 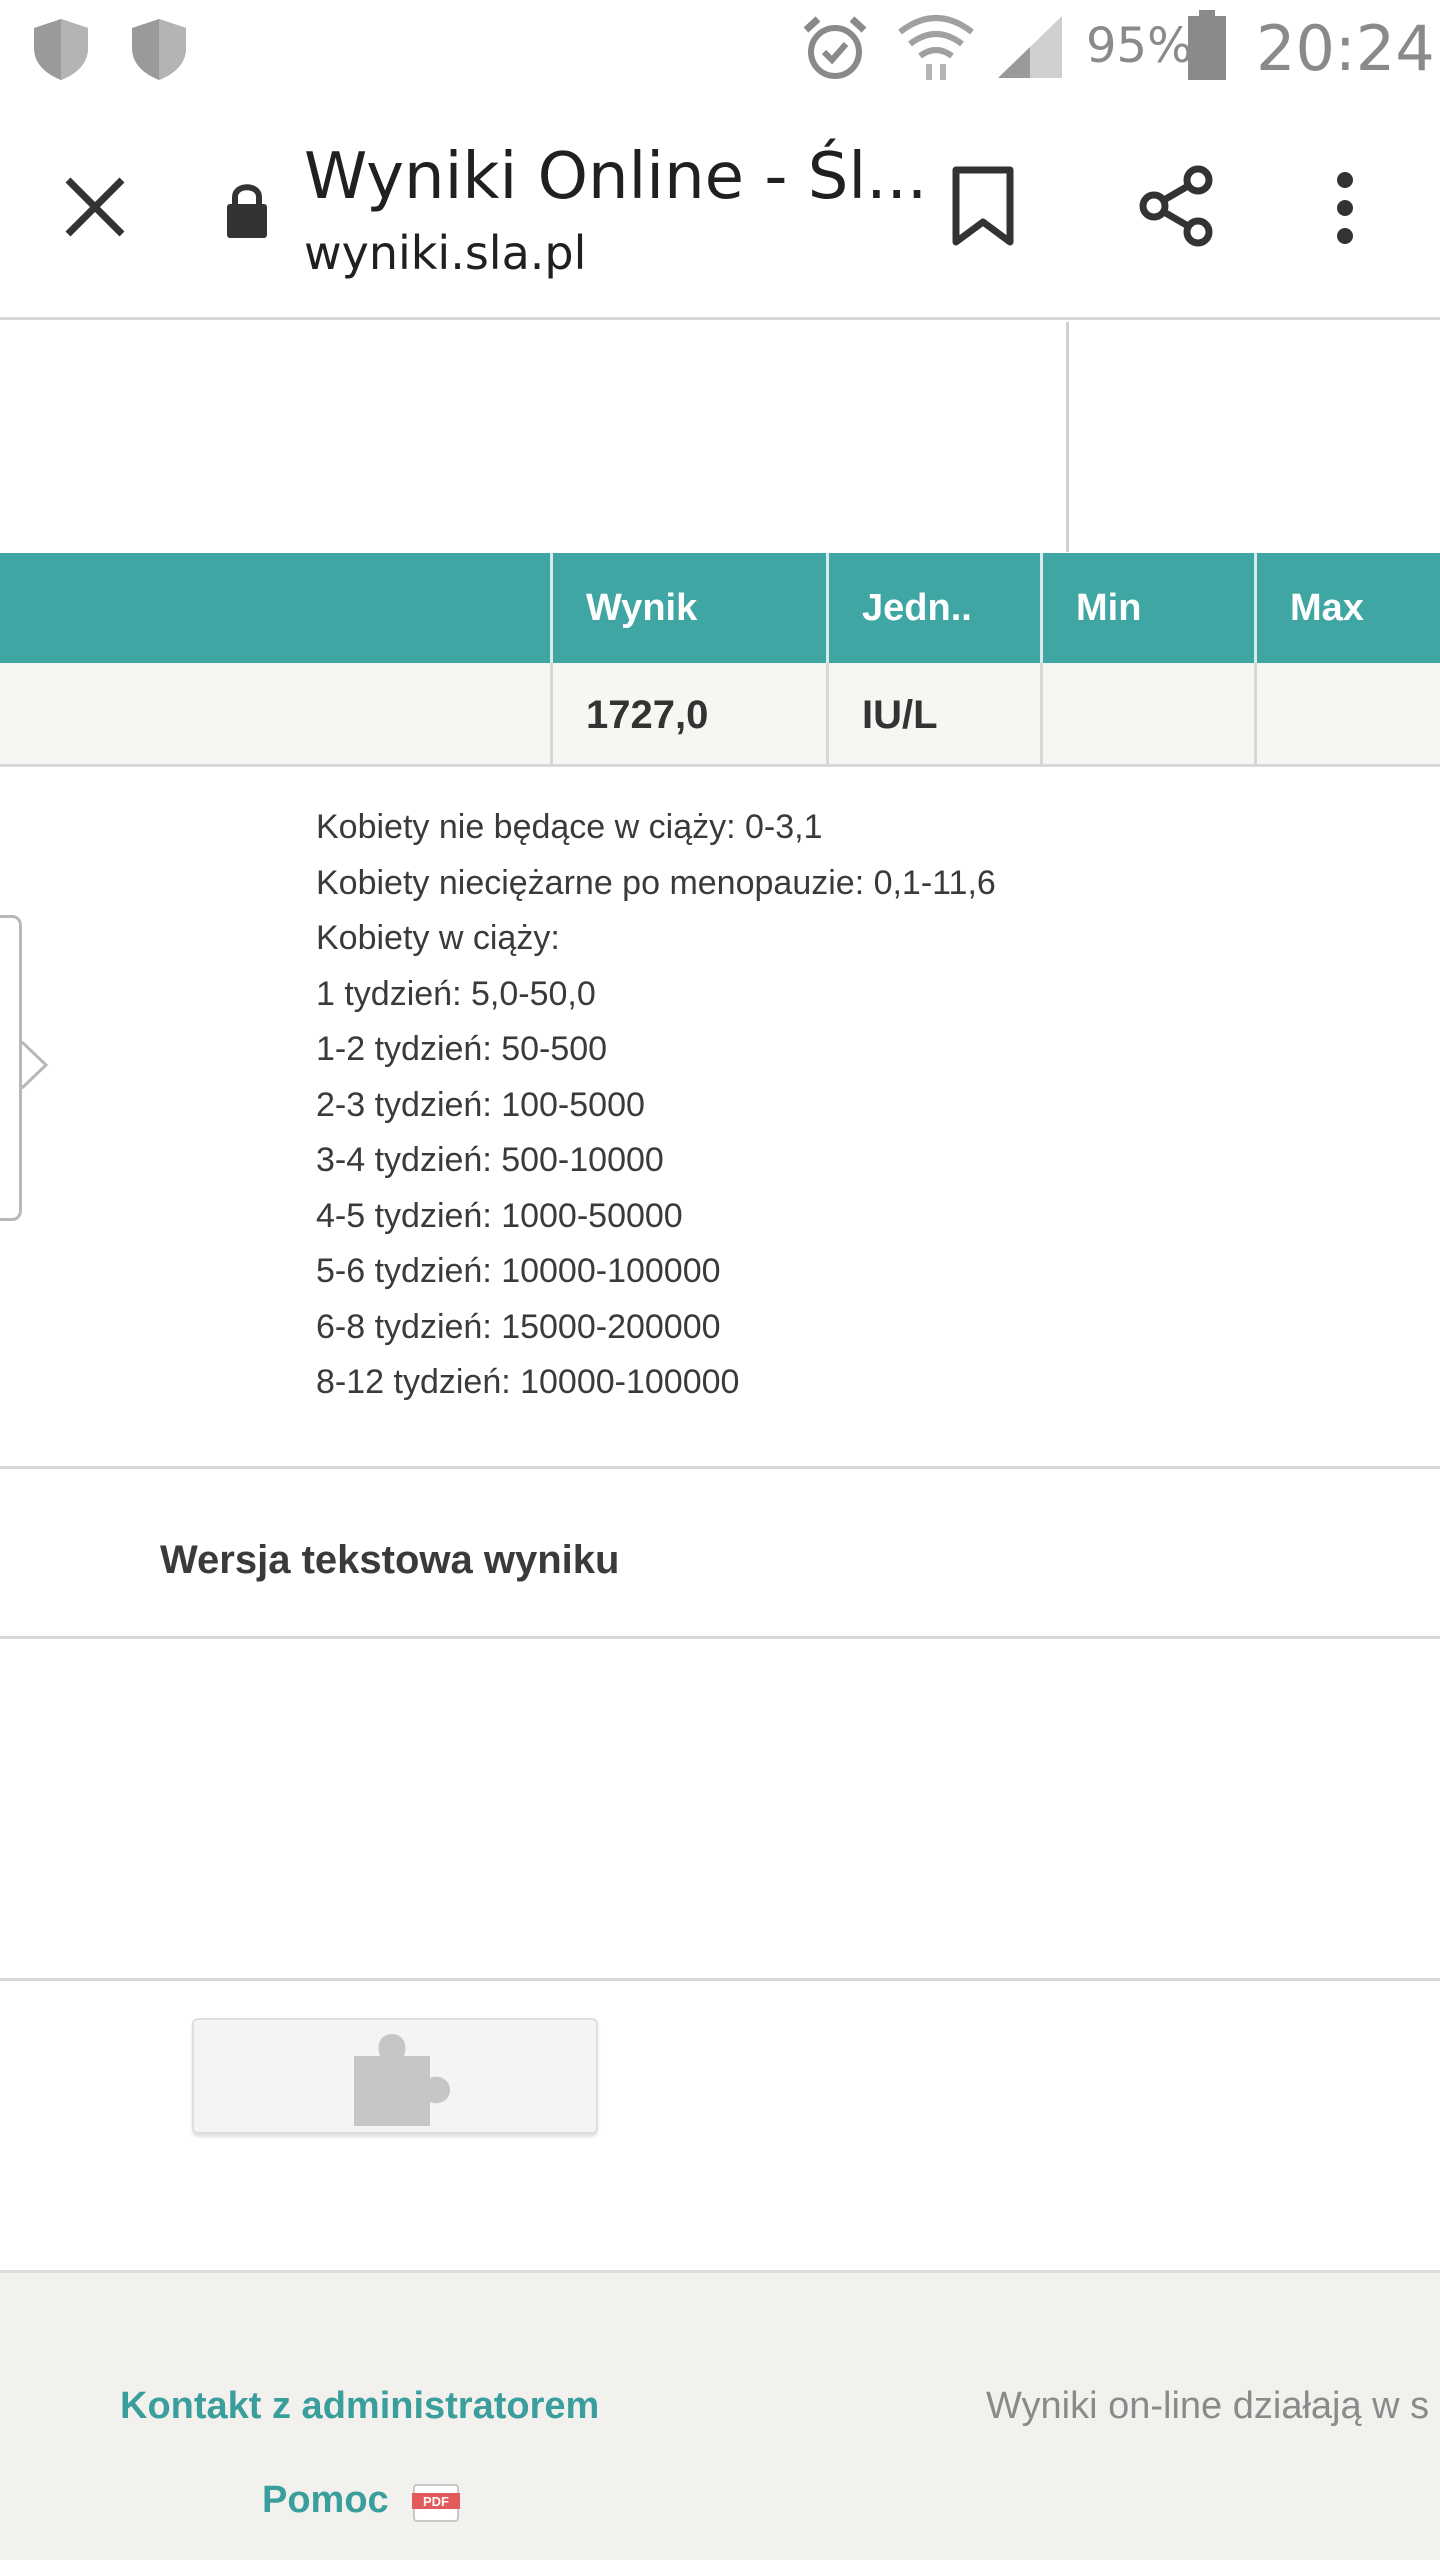 What do you see at coordinates (983, 206) in the screenshot?
I see `bookmark-icon` at bounding box center [983, 206].